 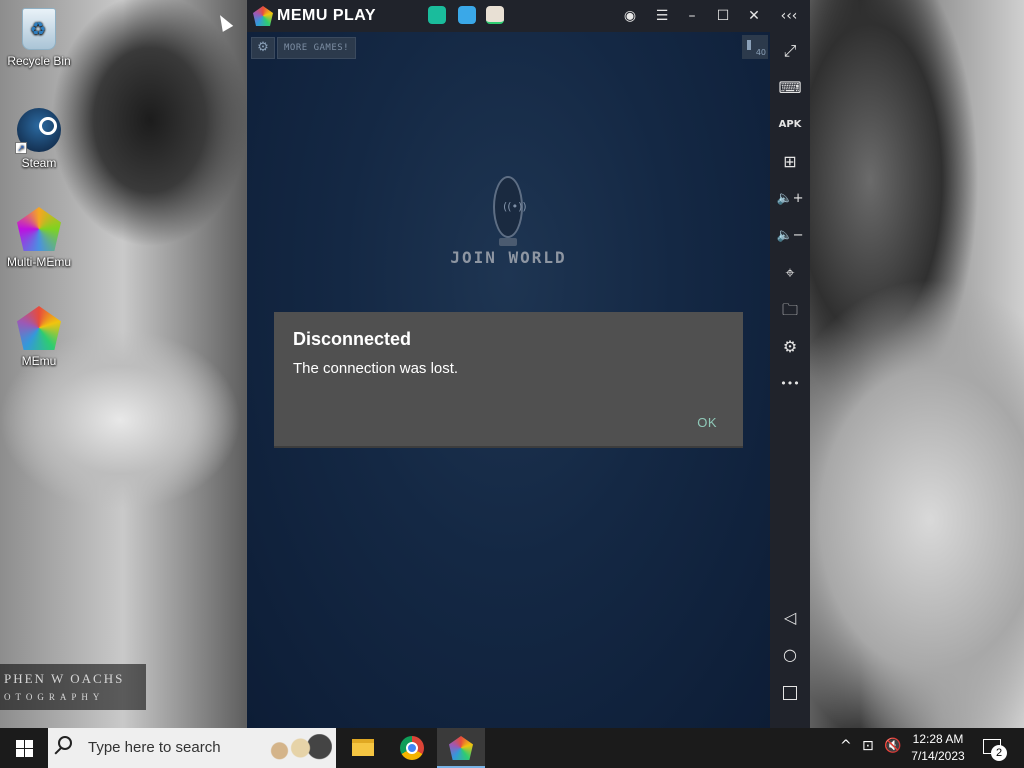 I want to click on notification-center-button: 2, so click(x=994, y=748).